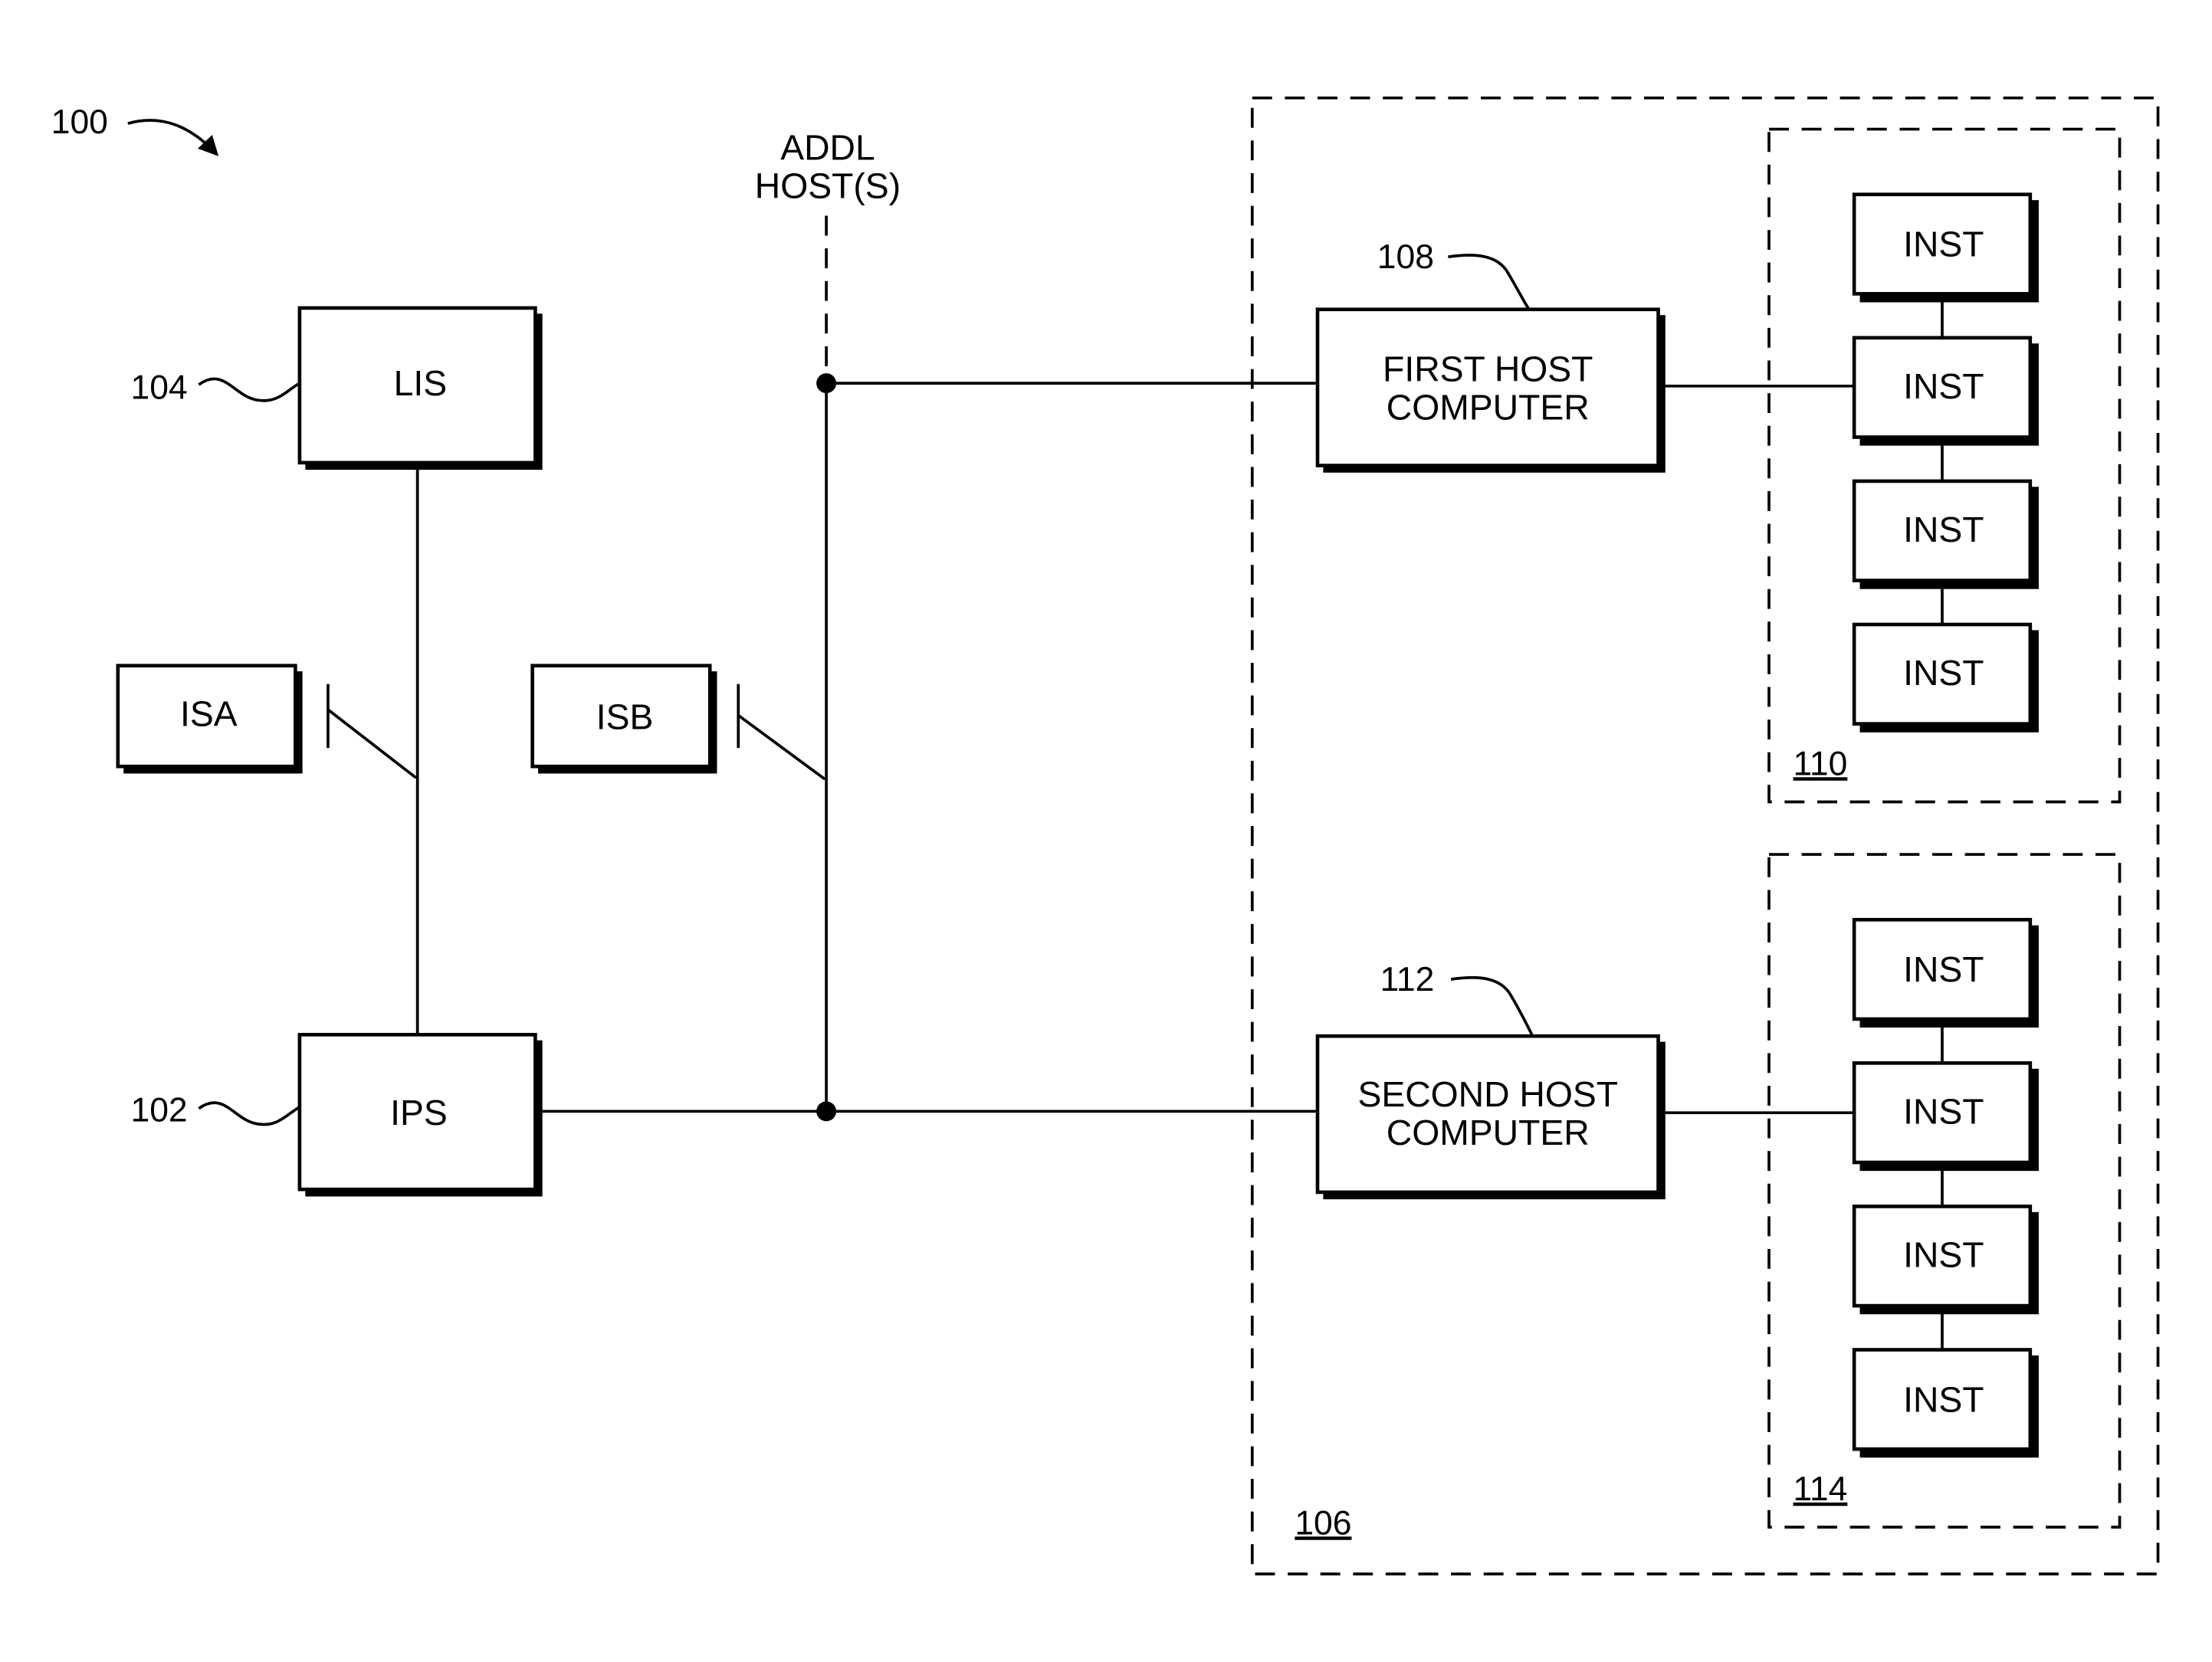  What do you see at coordinates (1323, 1523) in the screenshot?
I see `host-group-ref: 106` at bounding box center [1323, 1523].